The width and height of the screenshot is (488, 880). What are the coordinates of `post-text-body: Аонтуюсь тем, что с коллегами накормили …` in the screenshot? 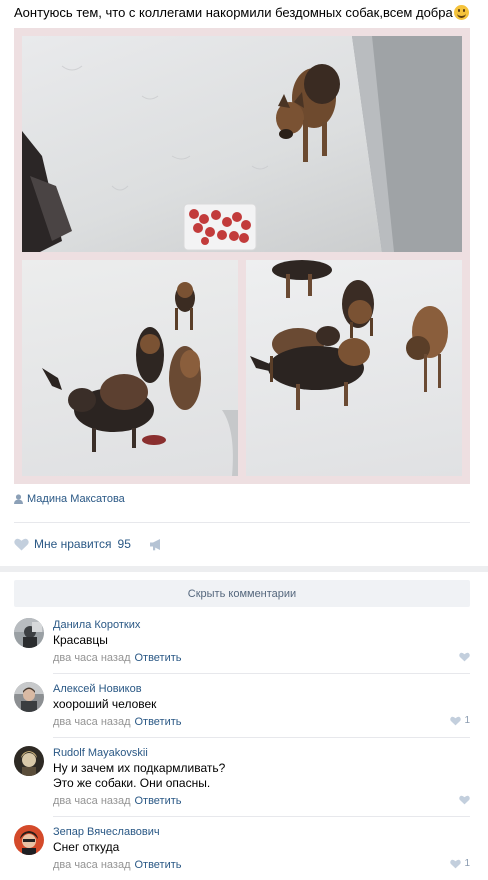 It's located at (233, 12).